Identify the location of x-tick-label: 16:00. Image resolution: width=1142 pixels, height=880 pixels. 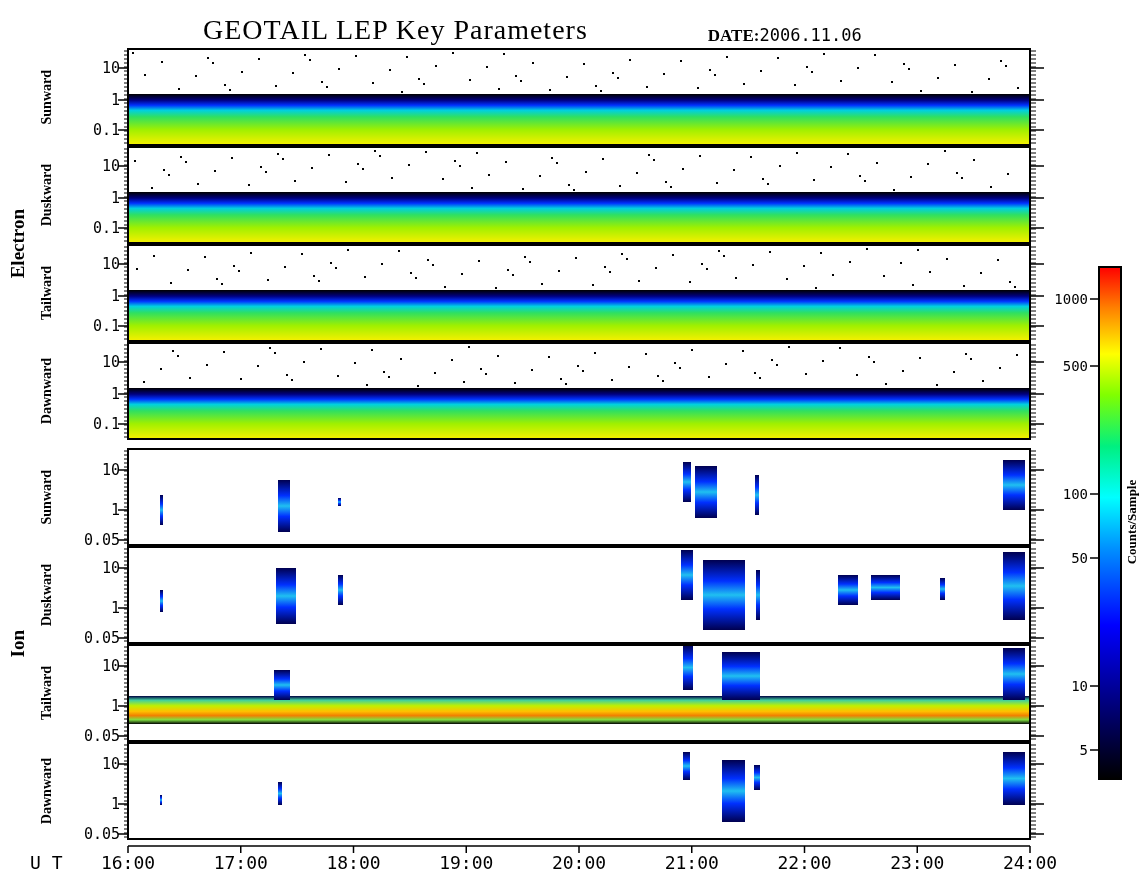
(128, 862).